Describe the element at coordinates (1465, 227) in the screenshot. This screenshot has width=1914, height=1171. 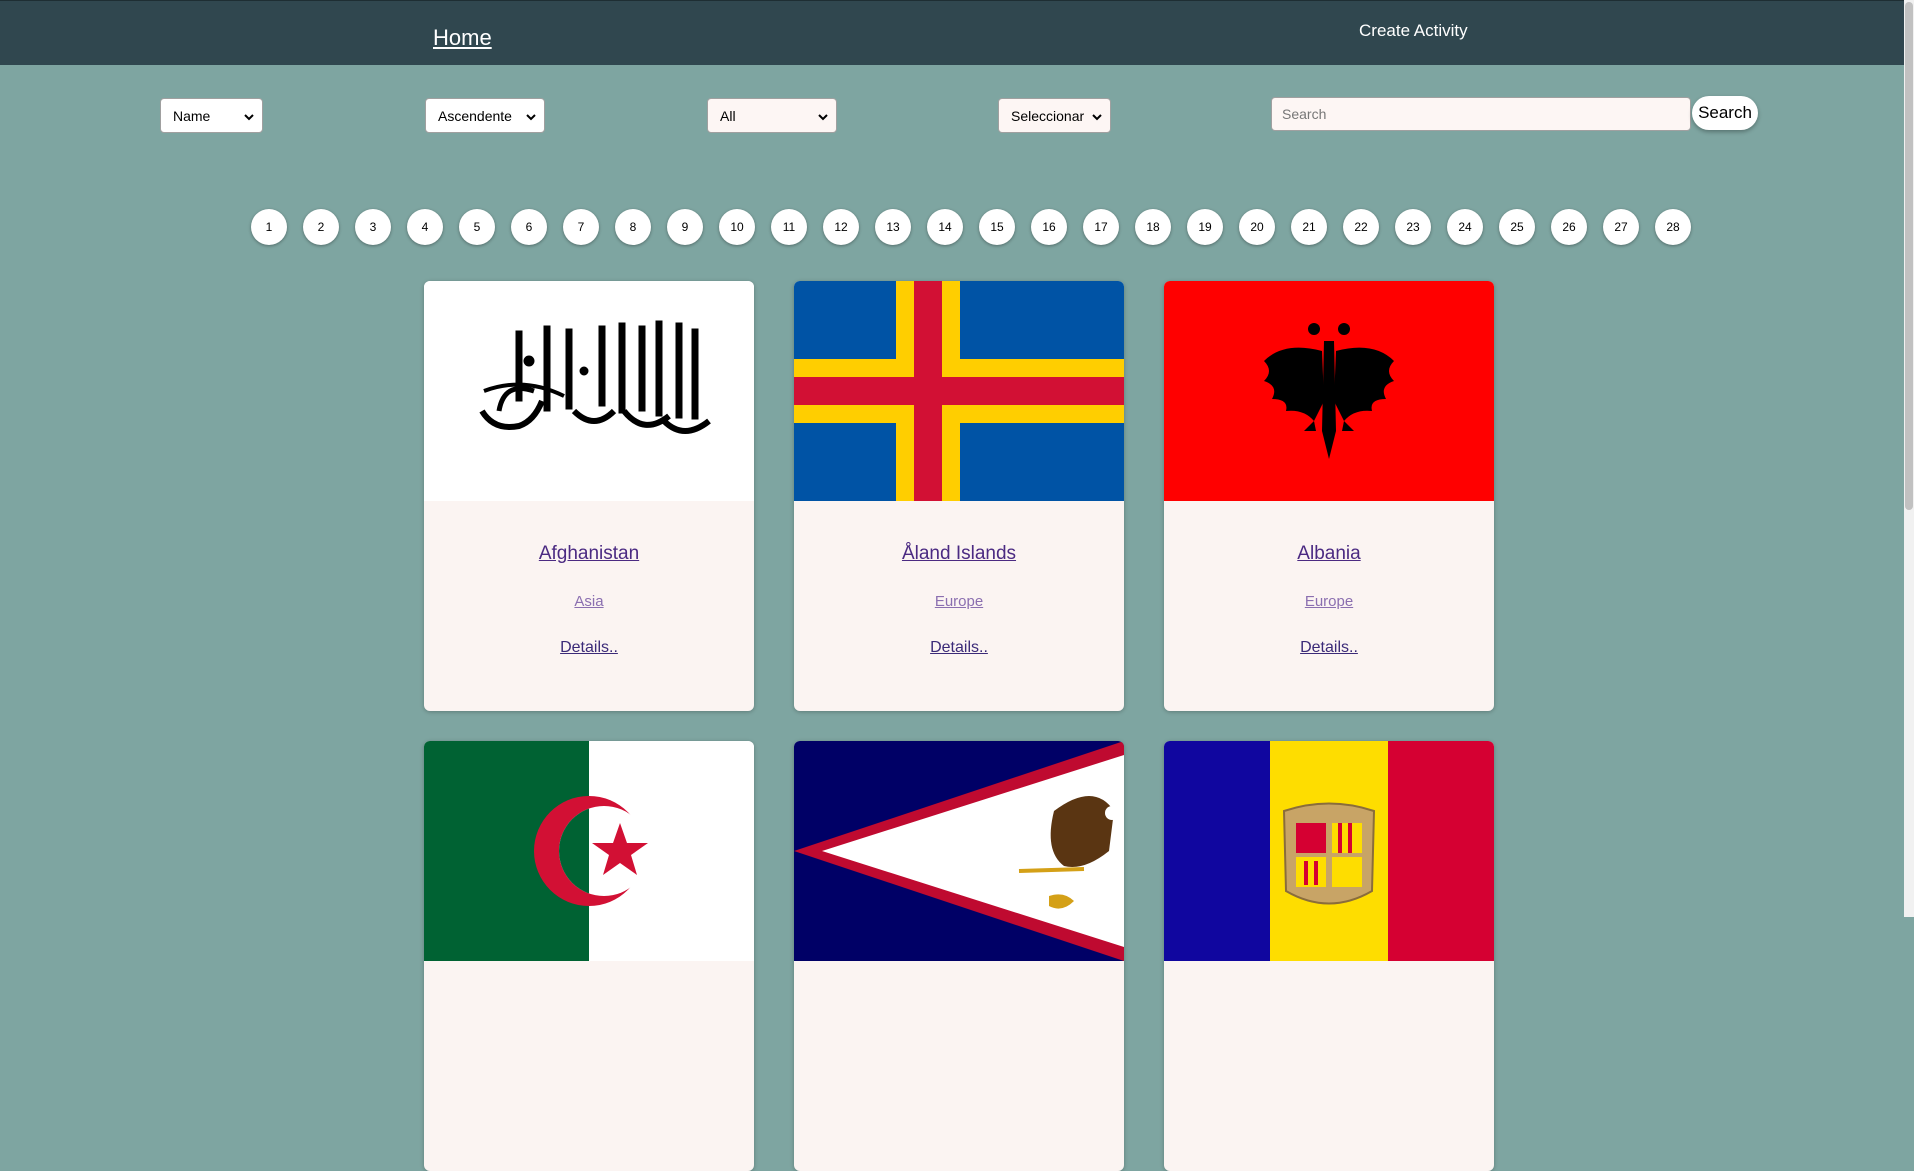
I see `page-button: 24` at that location.